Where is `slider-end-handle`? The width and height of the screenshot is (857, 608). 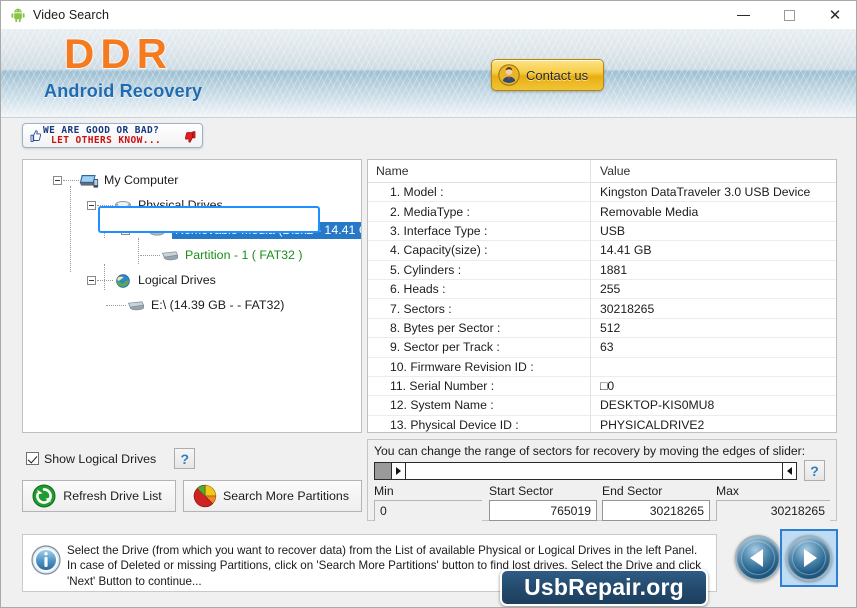
slider-end-handle is located at coordinates (789, 471).